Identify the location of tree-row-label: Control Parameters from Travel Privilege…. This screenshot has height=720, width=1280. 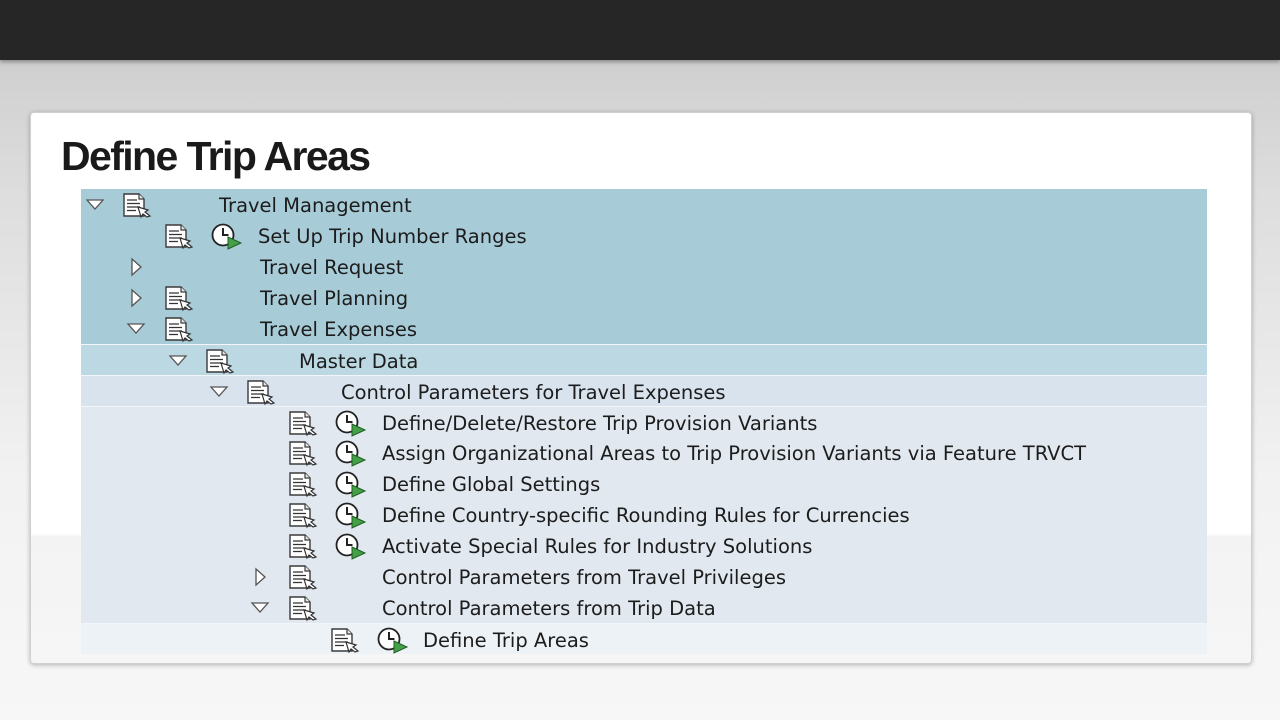
(584, 577).